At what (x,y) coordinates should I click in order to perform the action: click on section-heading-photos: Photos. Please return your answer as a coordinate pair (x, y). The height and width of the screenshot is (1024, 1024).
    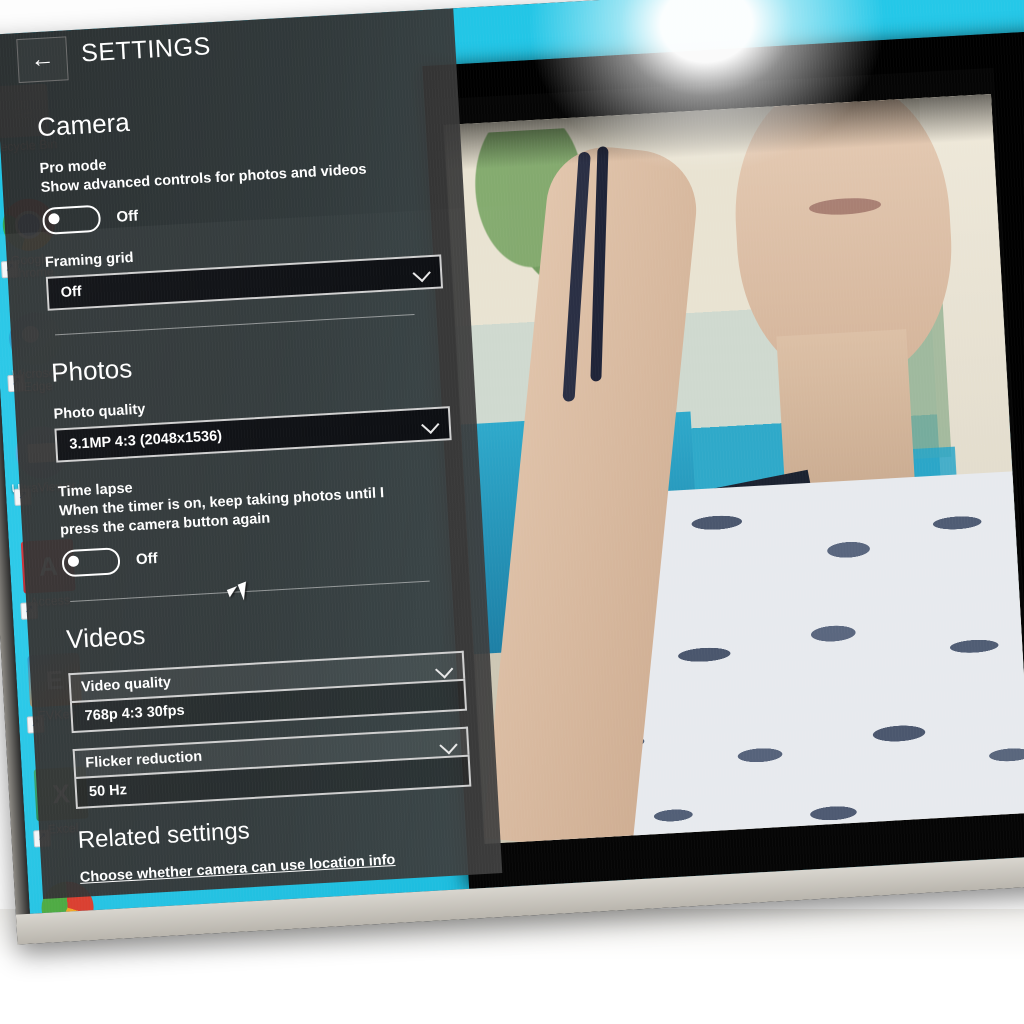
    Looking at the image, I should click on (91, 370).